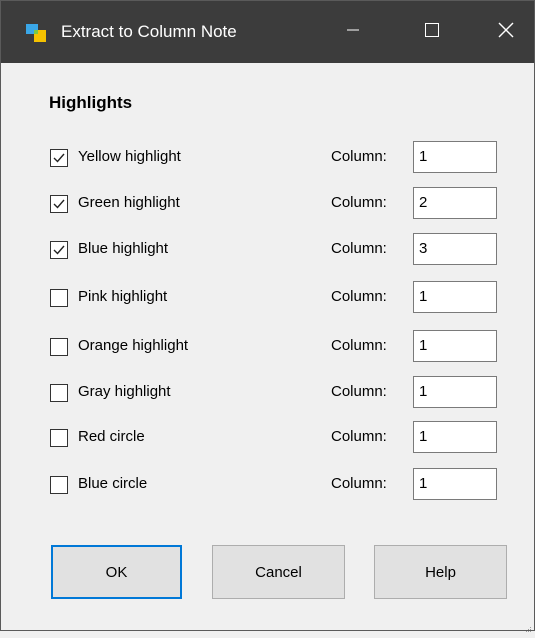 The width and height of the screenshot is (535, 638). Describe the element at coordinates (129, 156) in the screenshot. I see `checkbox-label: Yellow highlight` at that location.